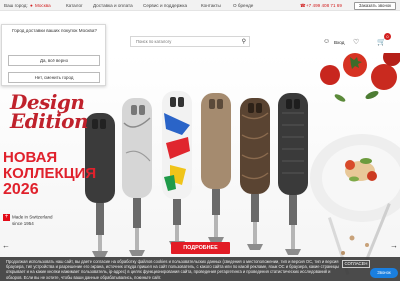 This screenshot has height=281, width=400. What do you see at coordinates (200, 248) in the screenshot?
I see `more-button: ПОДРОБНЕЕ` at bounding box center [200, 248].